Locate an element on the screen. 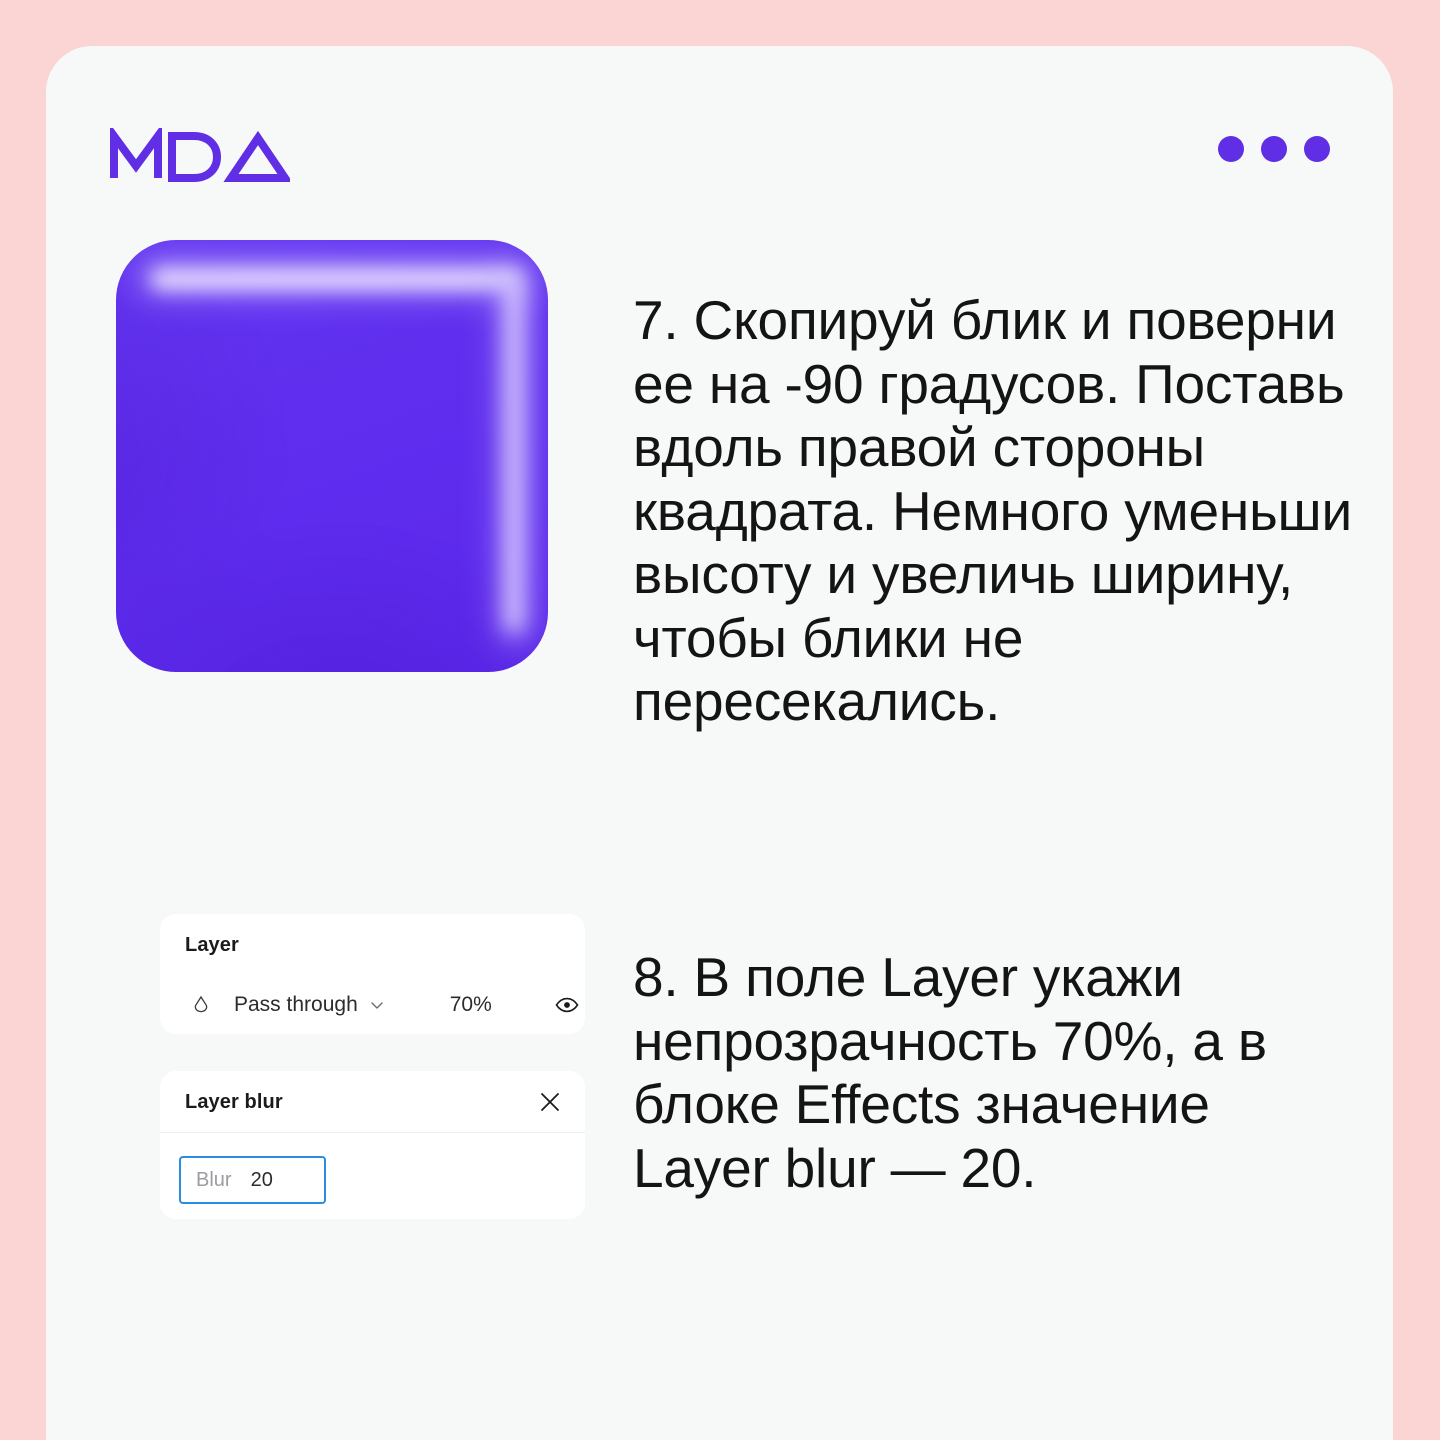  blur-input-label: Blur is located at coordinates (214, 1179).